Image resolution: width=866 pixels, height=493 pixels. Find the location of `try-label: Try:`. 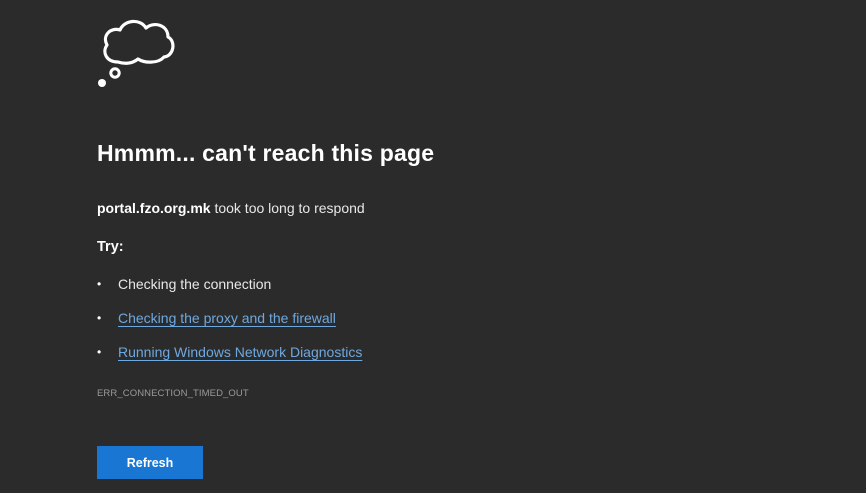

try-label: Try: is located at coordinates (110, 247).